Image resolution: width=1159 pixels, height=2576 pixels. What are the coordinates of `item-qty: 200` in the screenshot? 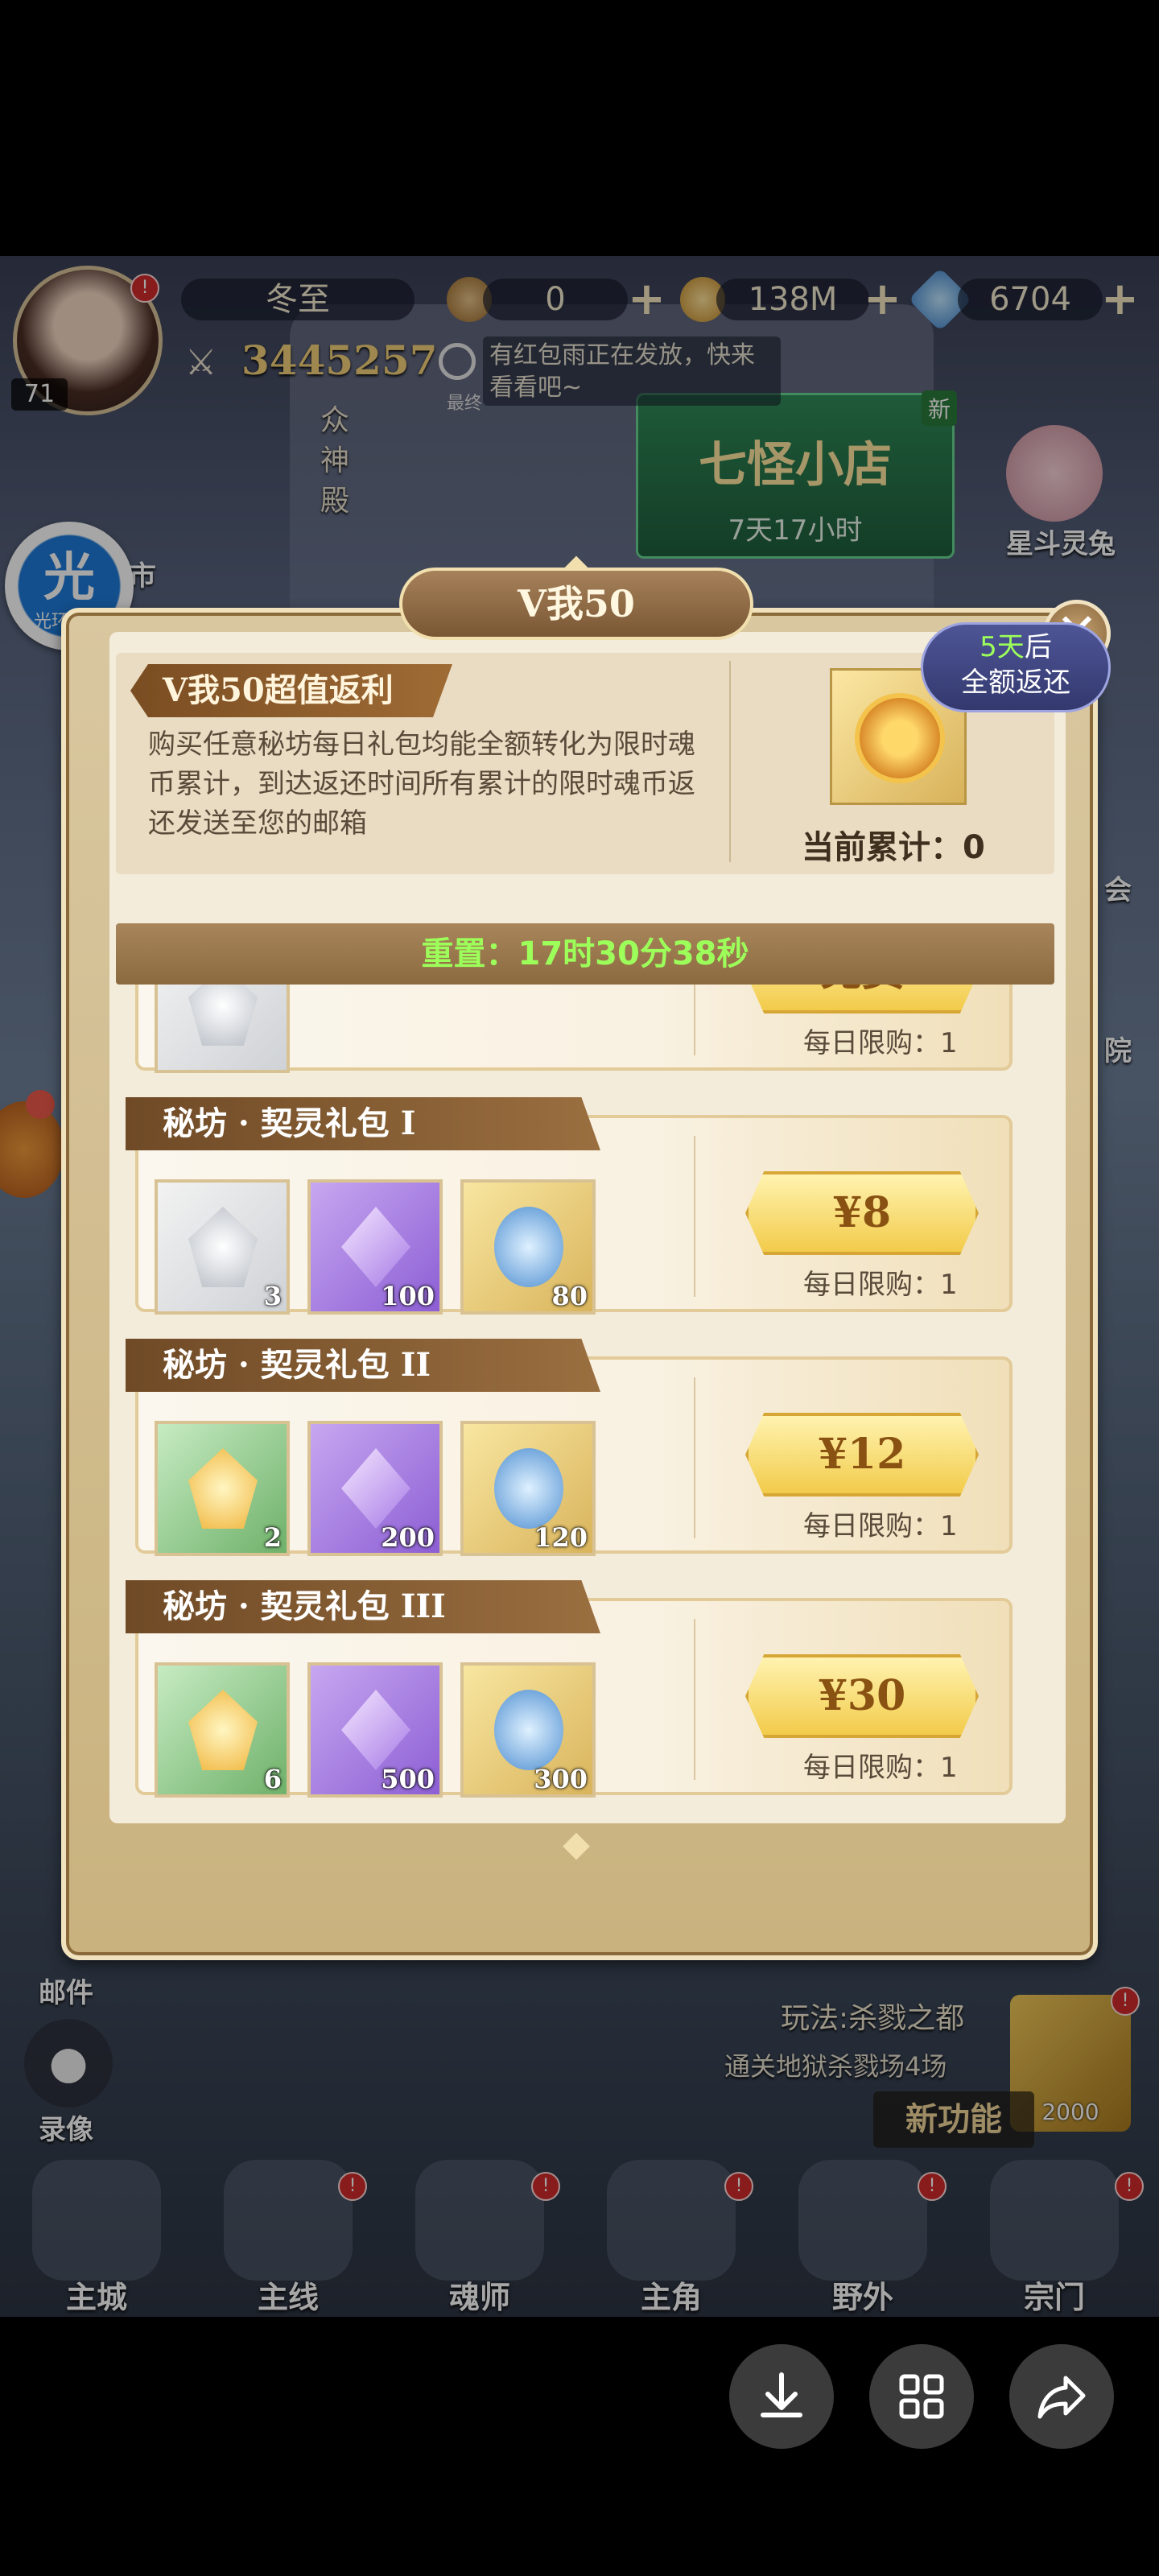 It's located at (408, 1537).